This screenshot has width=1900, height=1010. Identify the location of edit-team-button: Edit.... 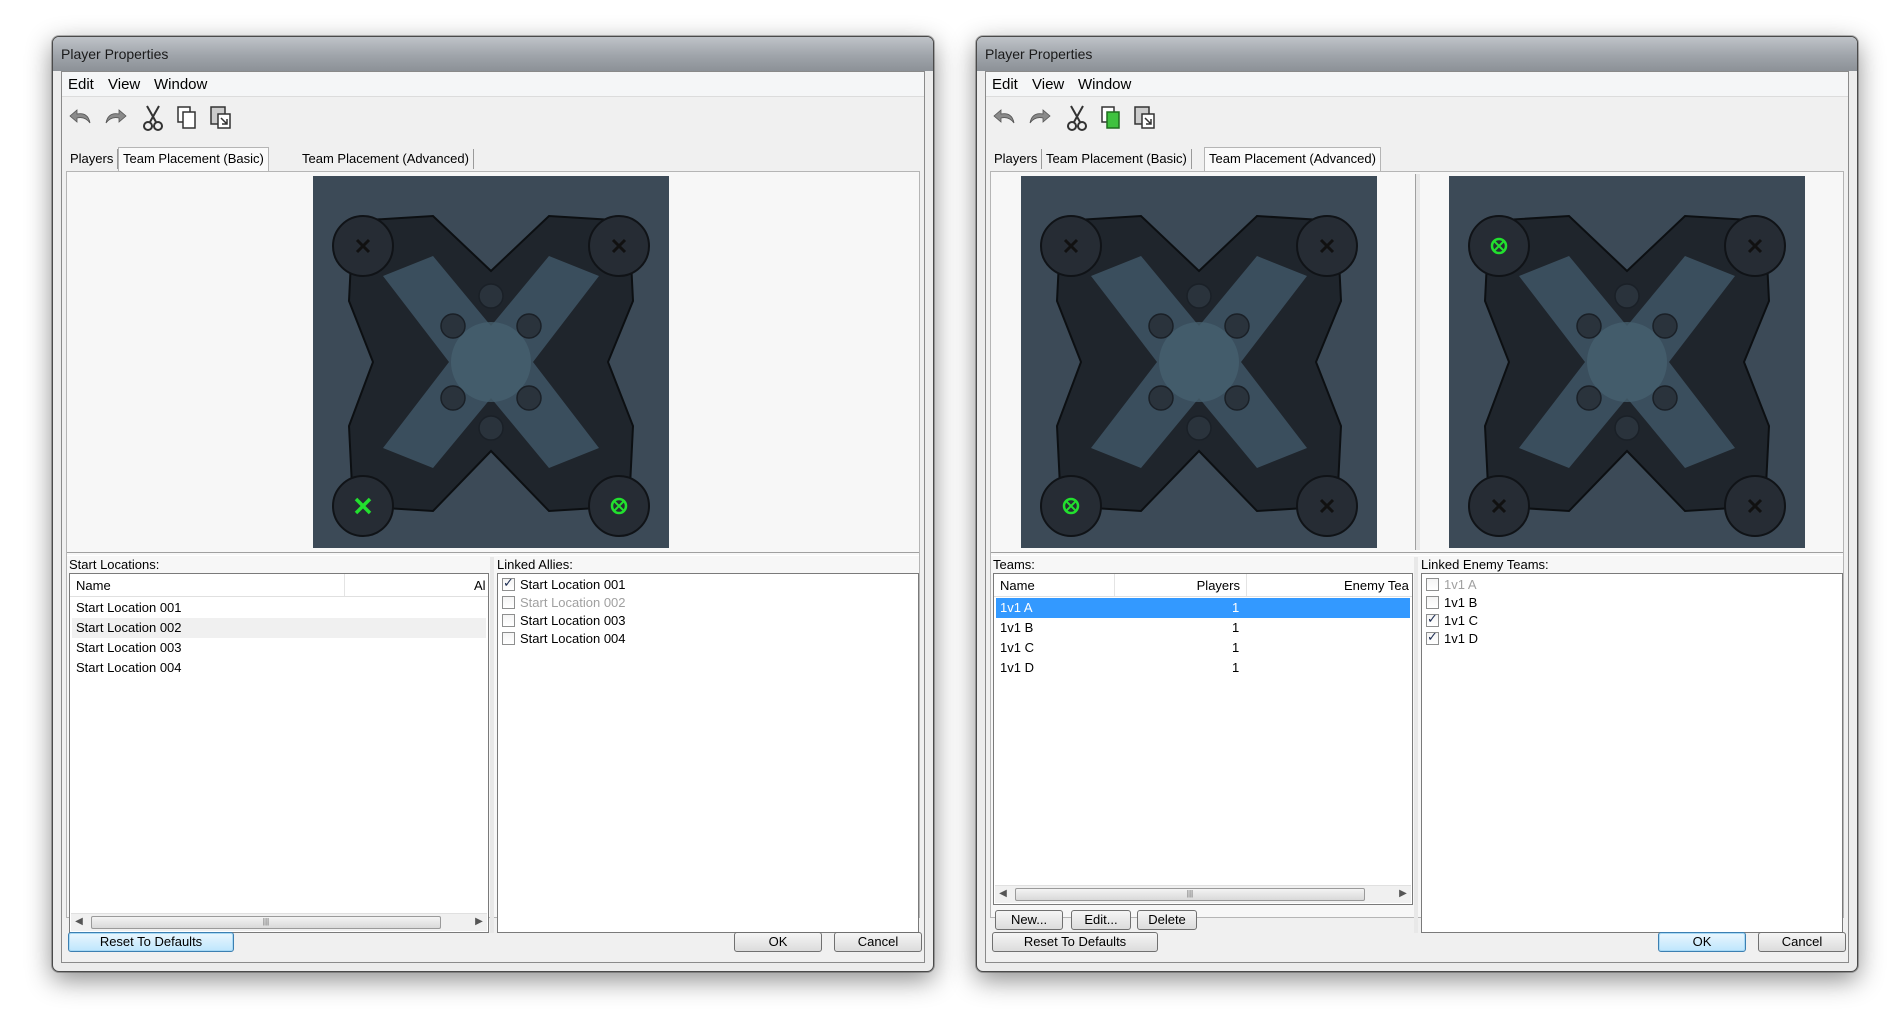
(1101, 920).